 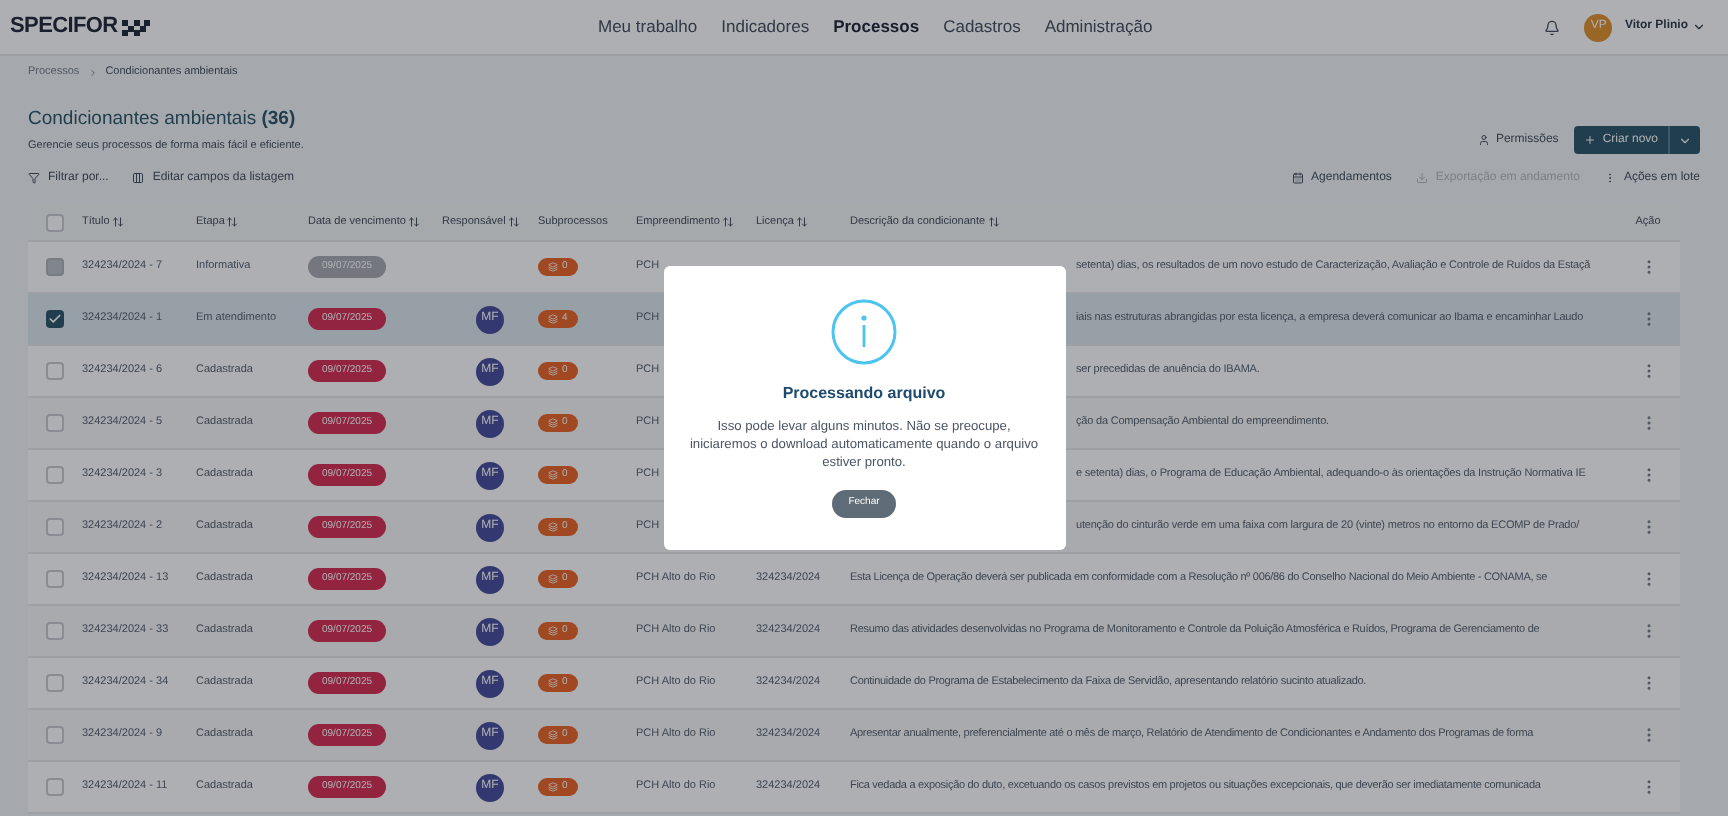 What do you see at coordinates (163, 119) in the screenshot?
I see `page-title: Condicionantes ambientais (36)` at bounding box center [163, 119].